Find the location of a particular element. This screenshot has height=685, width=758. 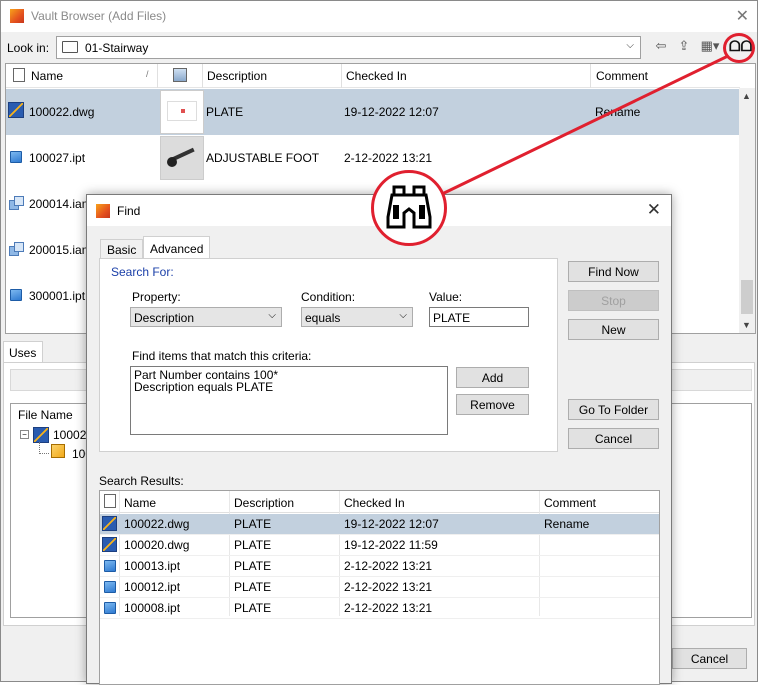

callout-line is located at coordinates (584, 125).